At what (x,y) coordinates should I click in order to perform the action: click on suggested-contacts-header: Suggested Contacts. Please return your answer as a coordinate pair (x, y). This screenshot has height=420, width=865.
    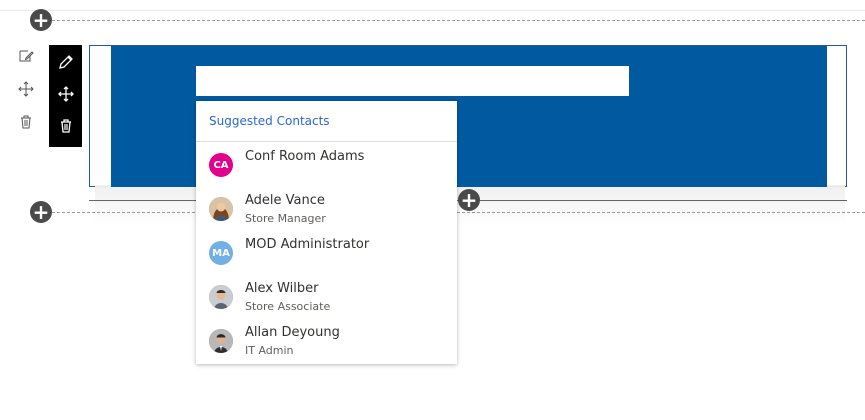
    Looking at the image, I should click on (326, 121).